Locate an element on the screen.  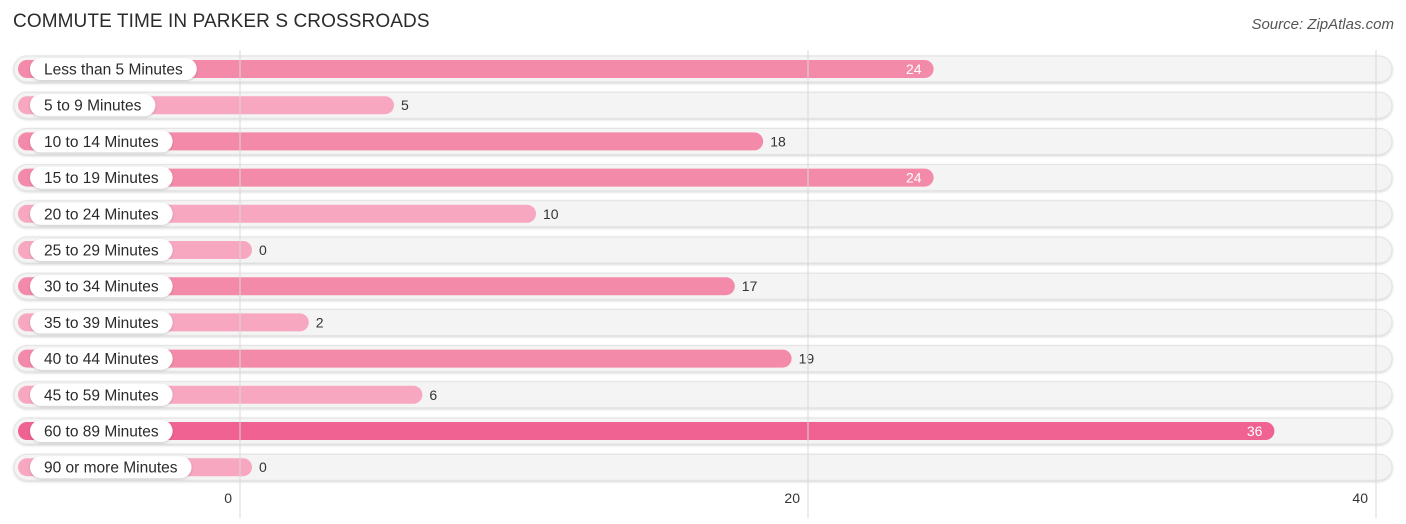
category-label: 5 to 9 Minutes is located at coordinates (93, 106).